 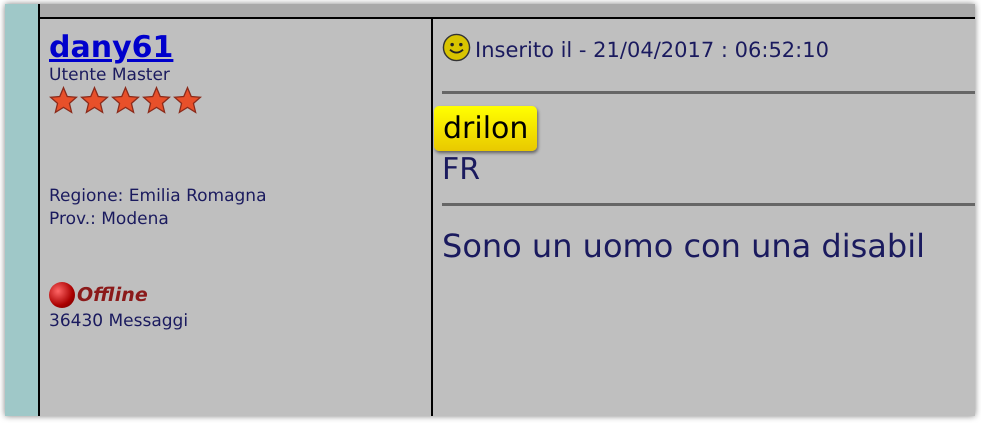 I want to click on status-label: Offline, so click(x=112, y=295).